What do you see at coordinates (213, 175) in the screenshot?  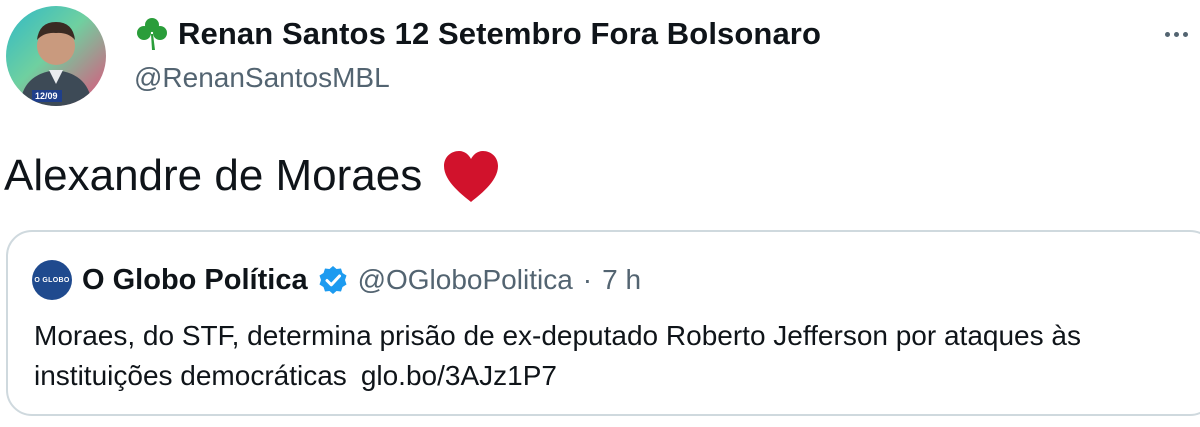 I see `tweet-text: Alexandre de Moraes` at bounding box center [213, 175].